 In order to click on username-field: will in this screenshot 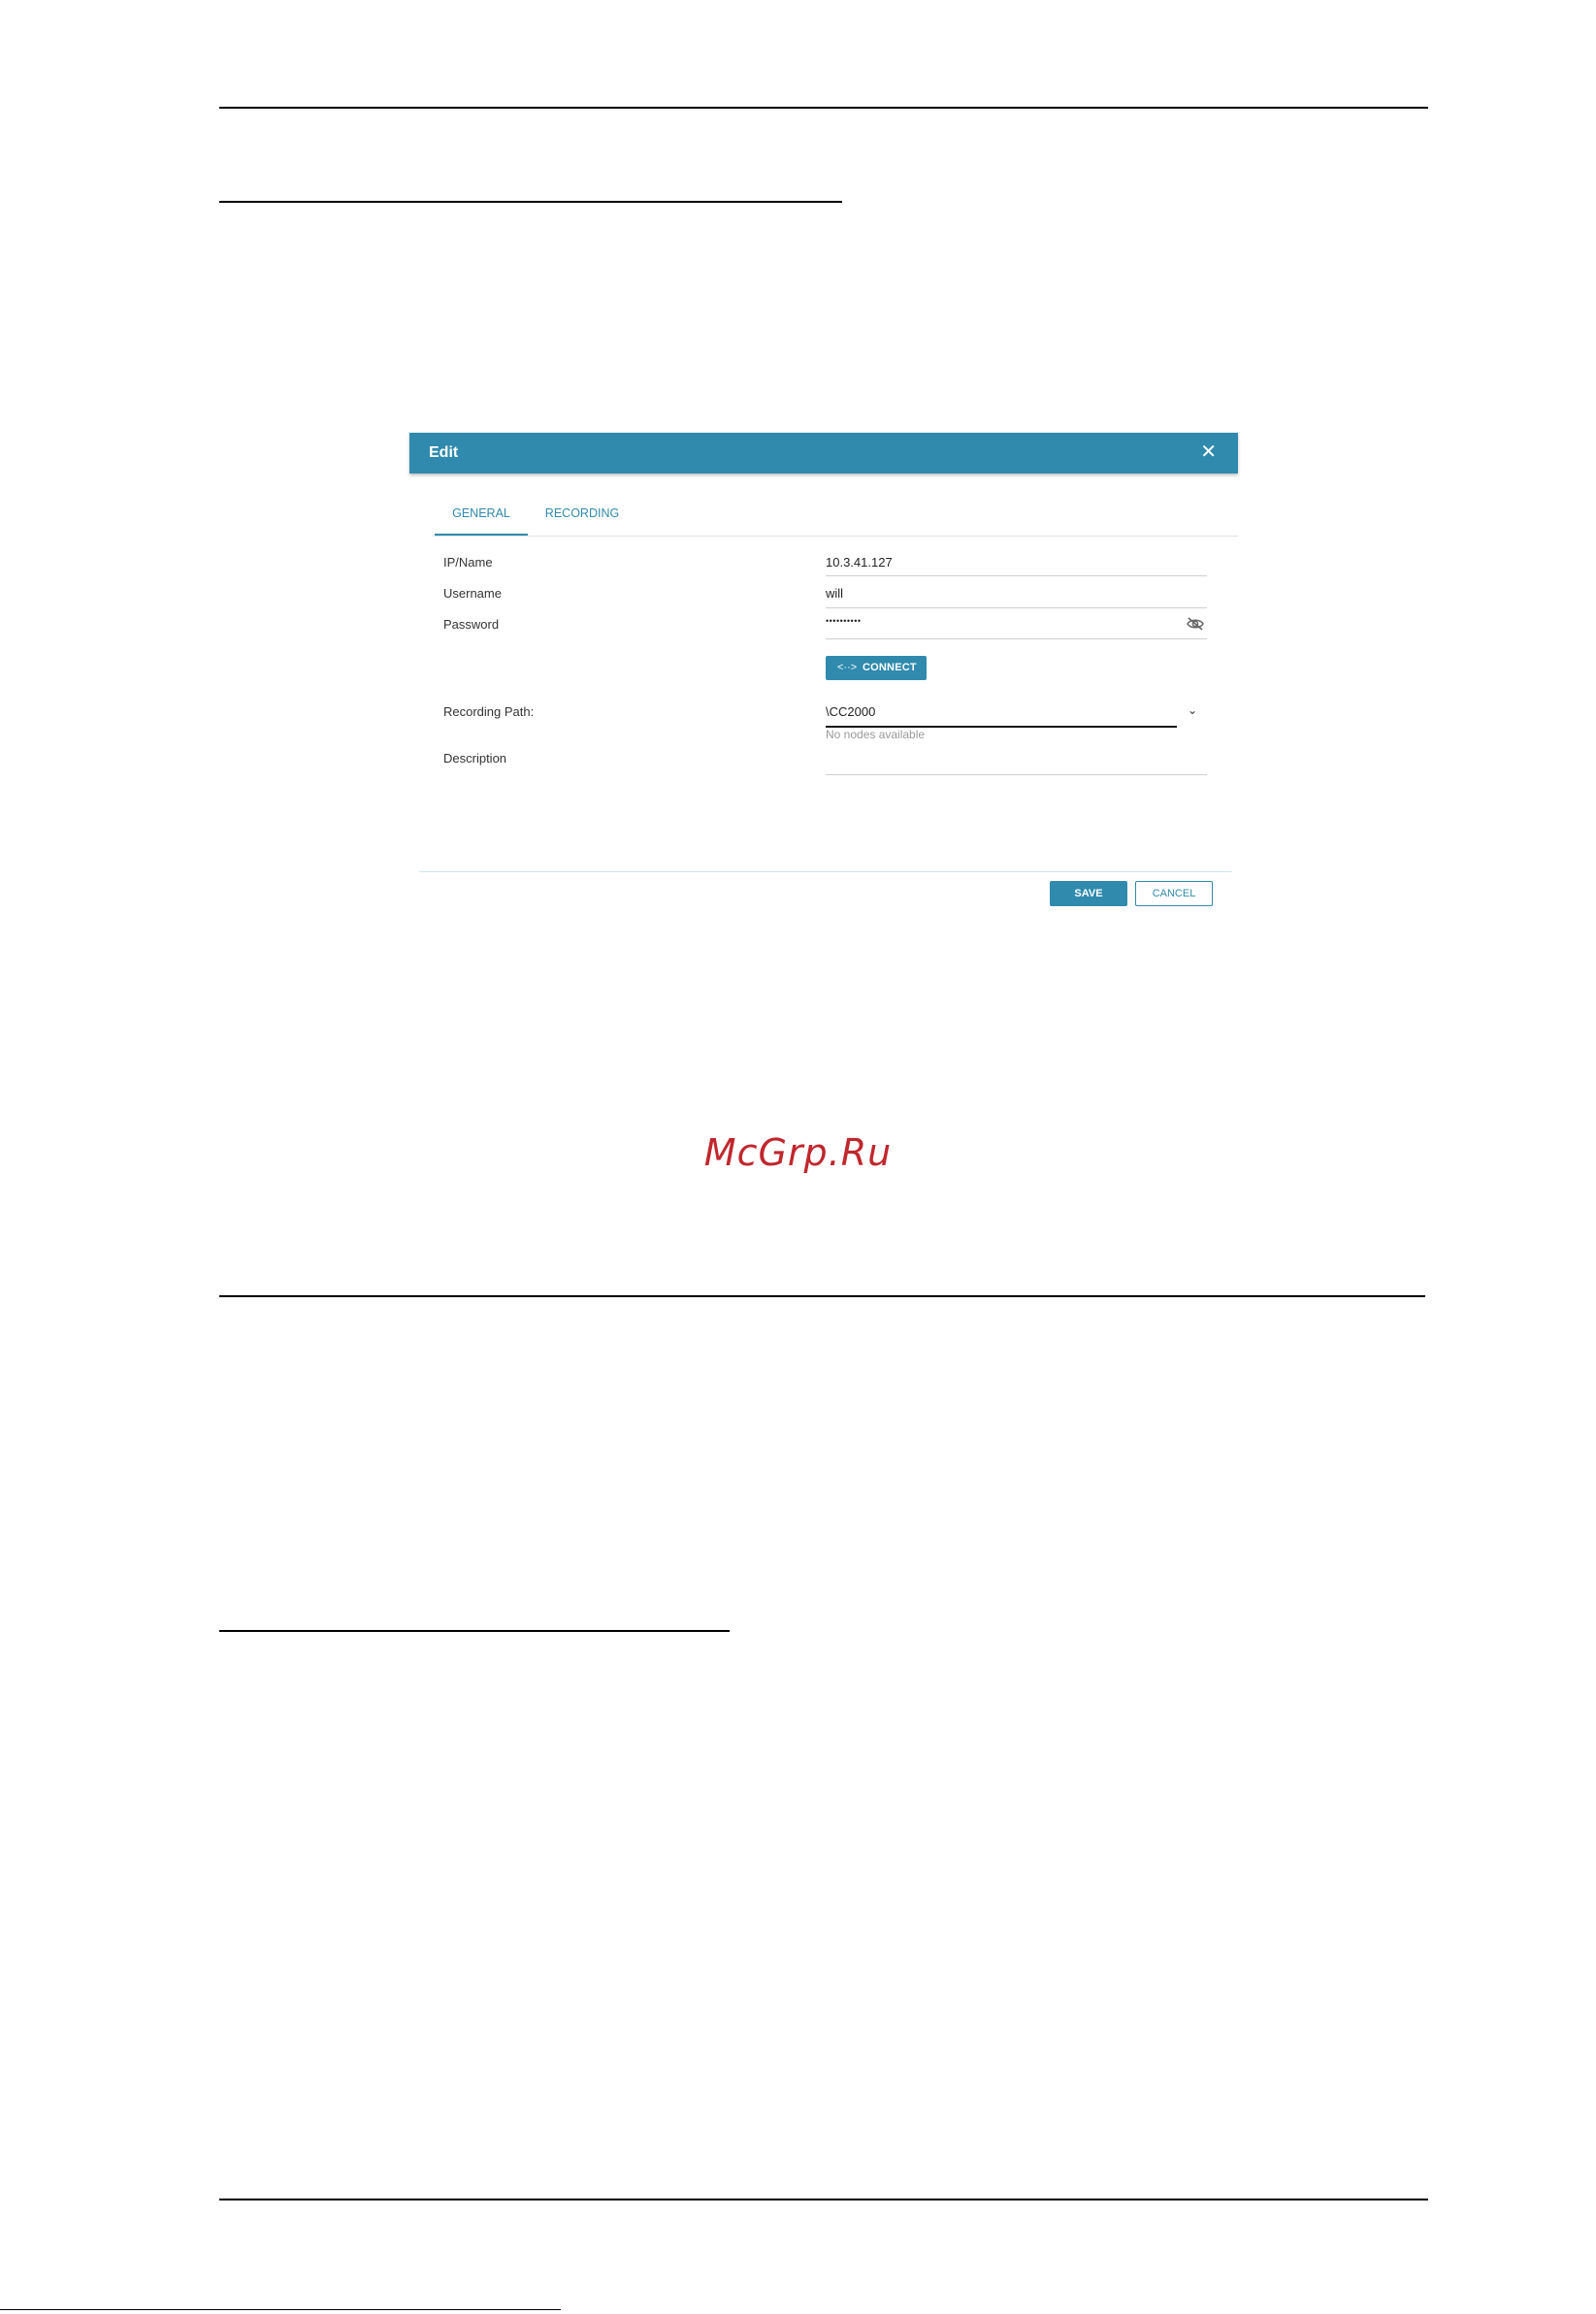, I will do `click(834, 594)`.